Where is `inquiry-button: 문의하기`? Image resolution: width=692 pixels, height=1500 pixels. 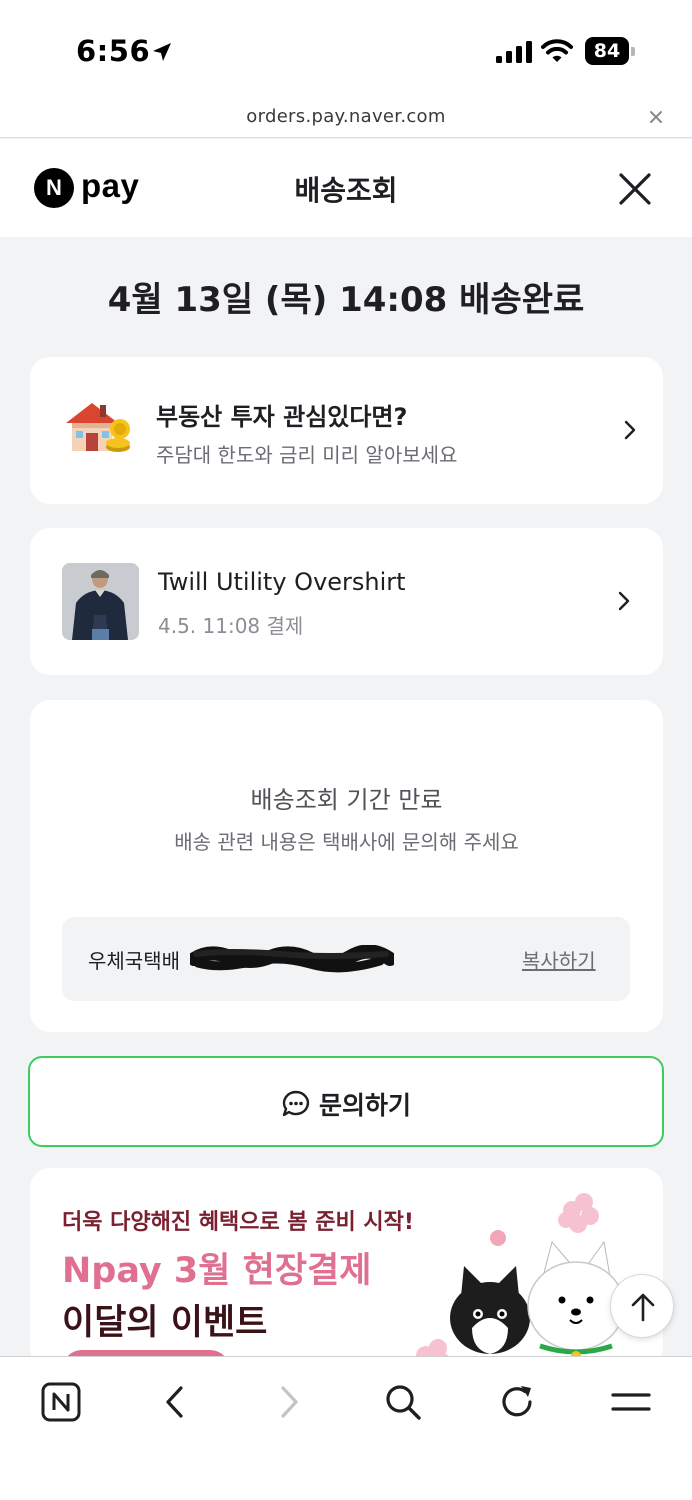
inquiry-button: 문의하기 is located at coordinates (346, 1101).